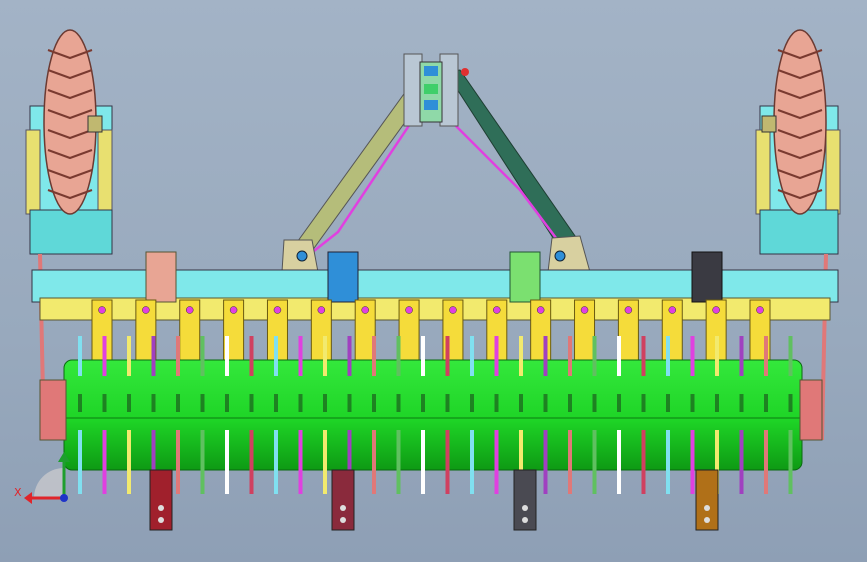  What do you see at coordinates (18, 492) in the screenshot?
I see `triad-x-label: X` at bounding box center [18, 492].